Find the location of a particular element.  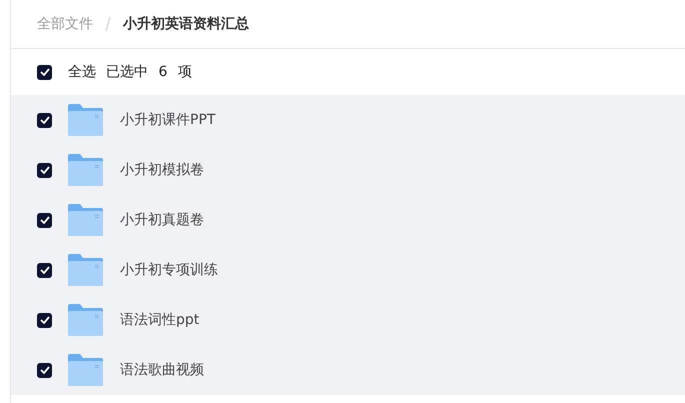

file-name: 小升初模拟卷 is located at coordinates (162, 170).